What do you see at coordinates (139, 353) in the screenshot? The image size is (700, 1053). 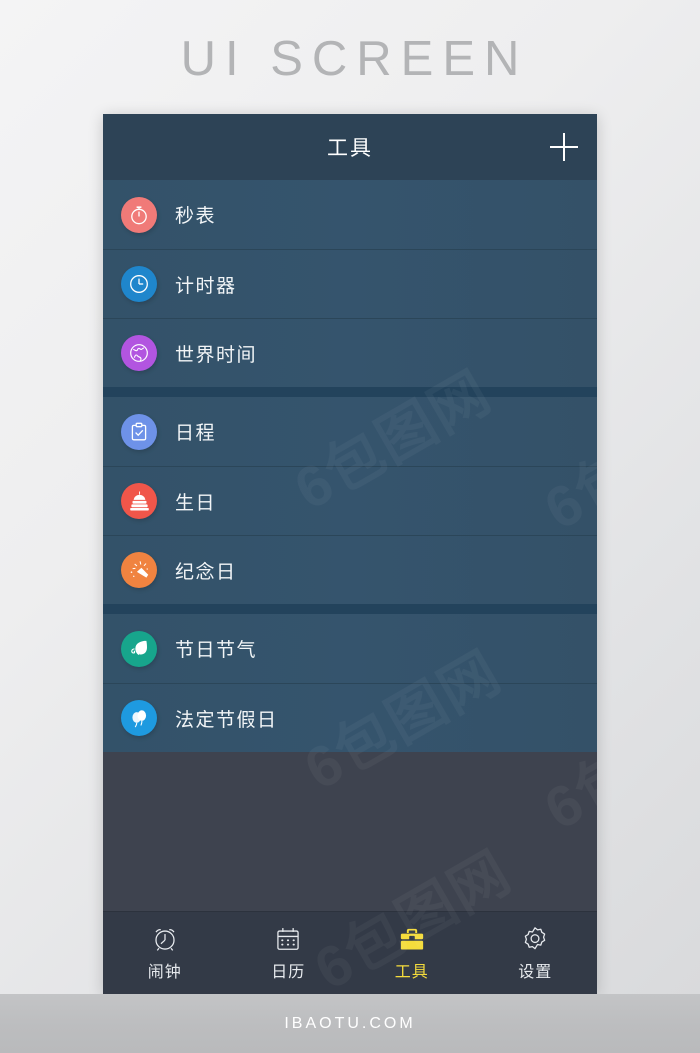 I see `globe-icon` at bounding box center [139, 353].